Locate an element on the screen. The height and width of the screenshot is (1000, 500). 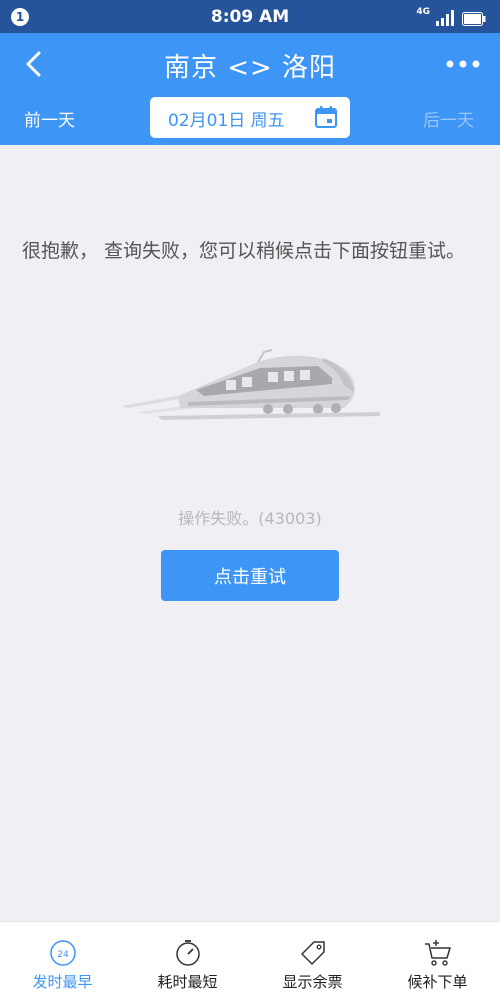
date-picker: 02月01日 周五 is located at coordinates (250, 117).